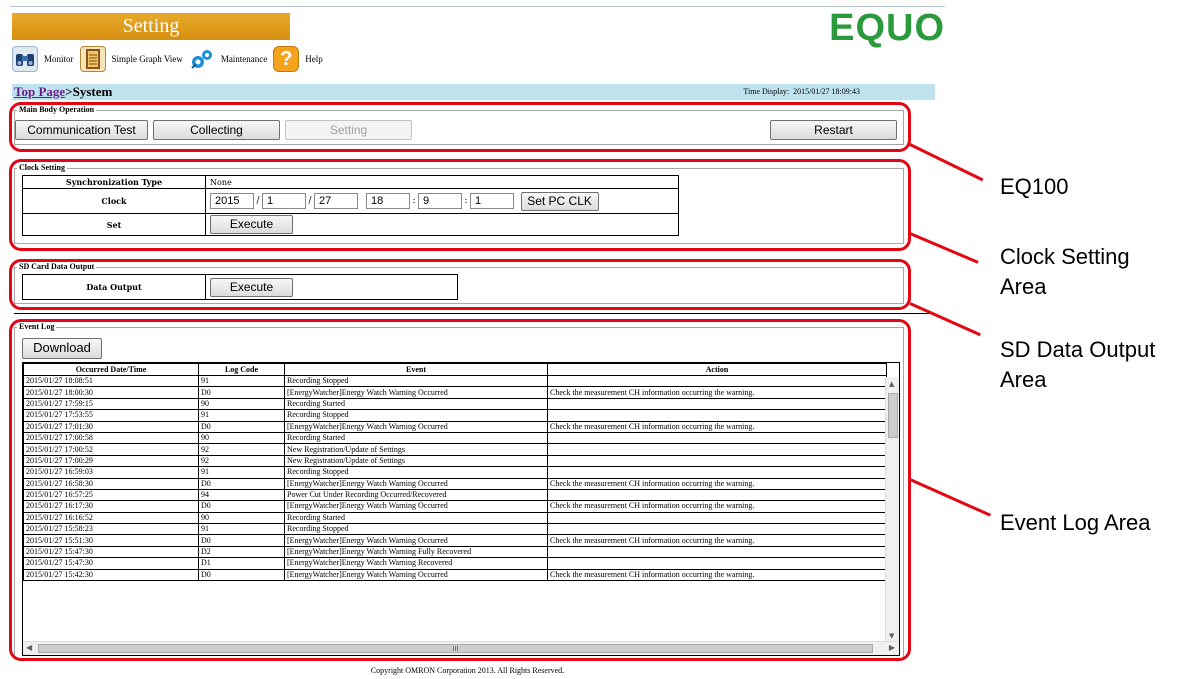  I want to click on nav-maintenance: Maintenance, so click(230, 59).